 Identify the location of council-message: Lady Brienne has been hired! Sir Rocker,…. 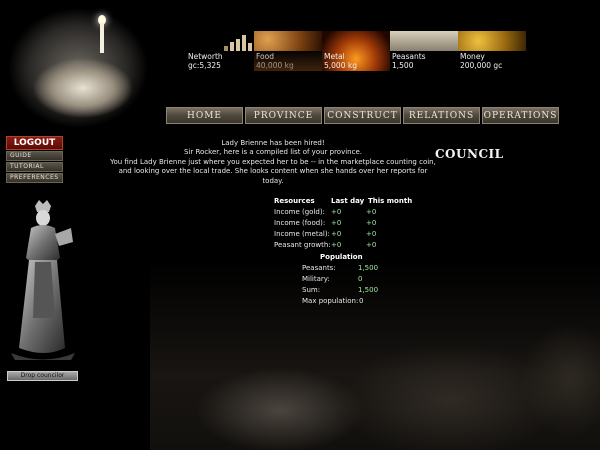
(273, 162).